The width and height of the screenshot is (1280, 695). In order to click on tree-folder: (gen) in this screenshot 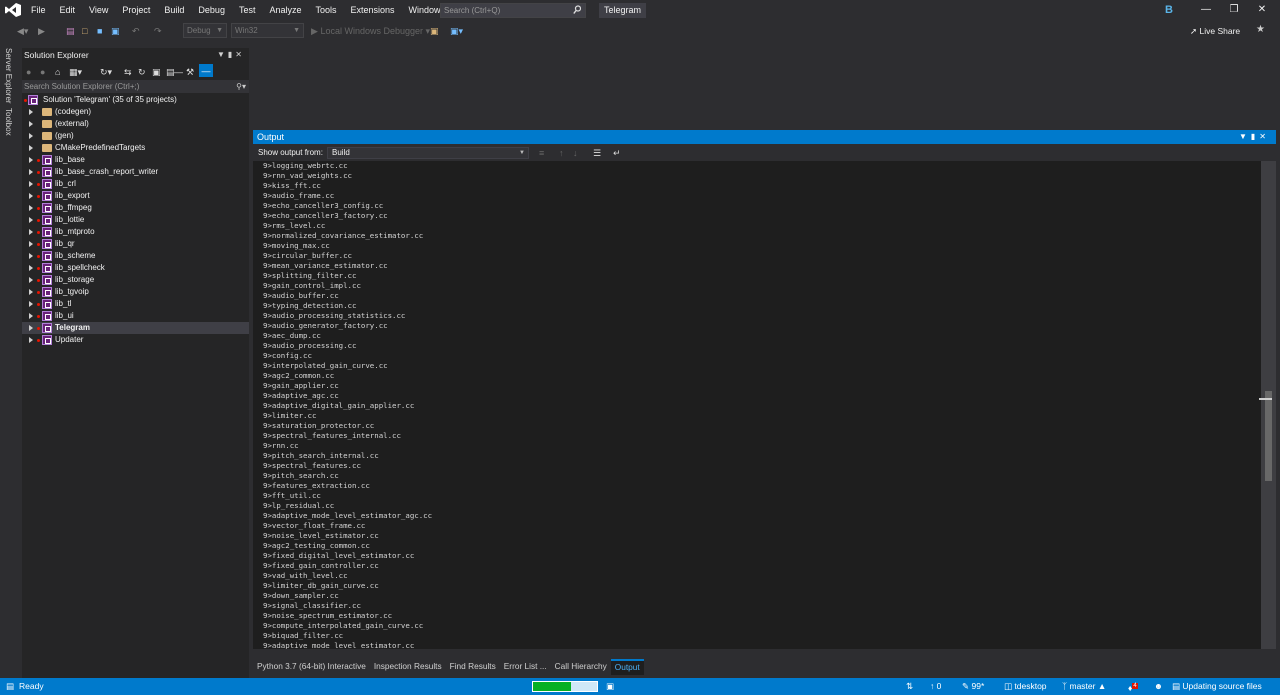, I will do `click(135, 136)`.